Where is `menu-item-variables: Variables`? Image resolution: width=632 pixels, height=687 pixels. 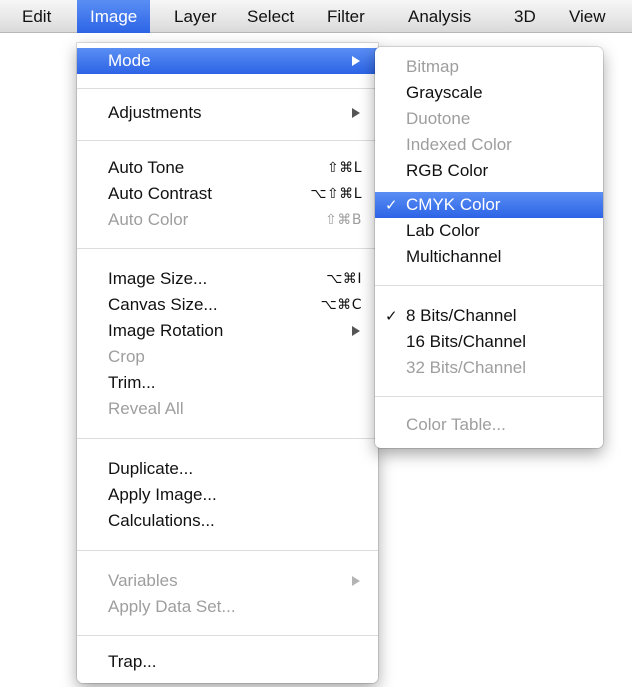
menu-item-variables: Variables is located at coordinates (227, 581).